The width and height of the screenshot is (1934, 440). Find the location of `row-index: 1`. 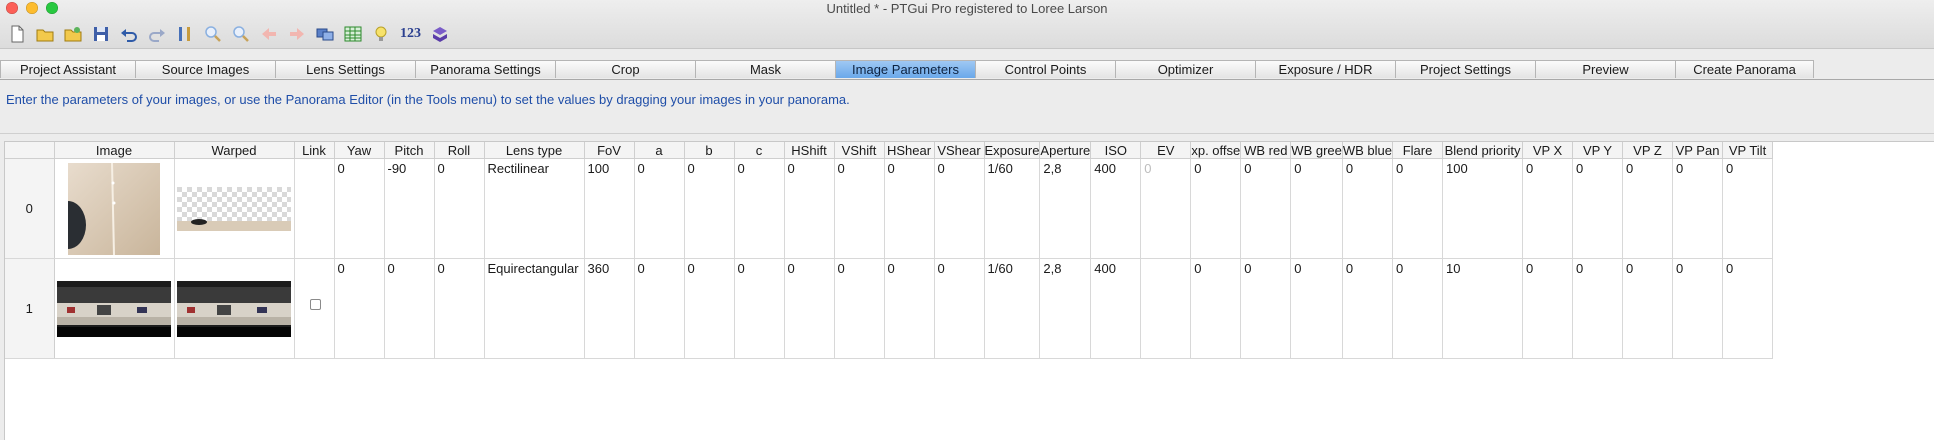

row-index: 1 is located at coordinates (30, 308).